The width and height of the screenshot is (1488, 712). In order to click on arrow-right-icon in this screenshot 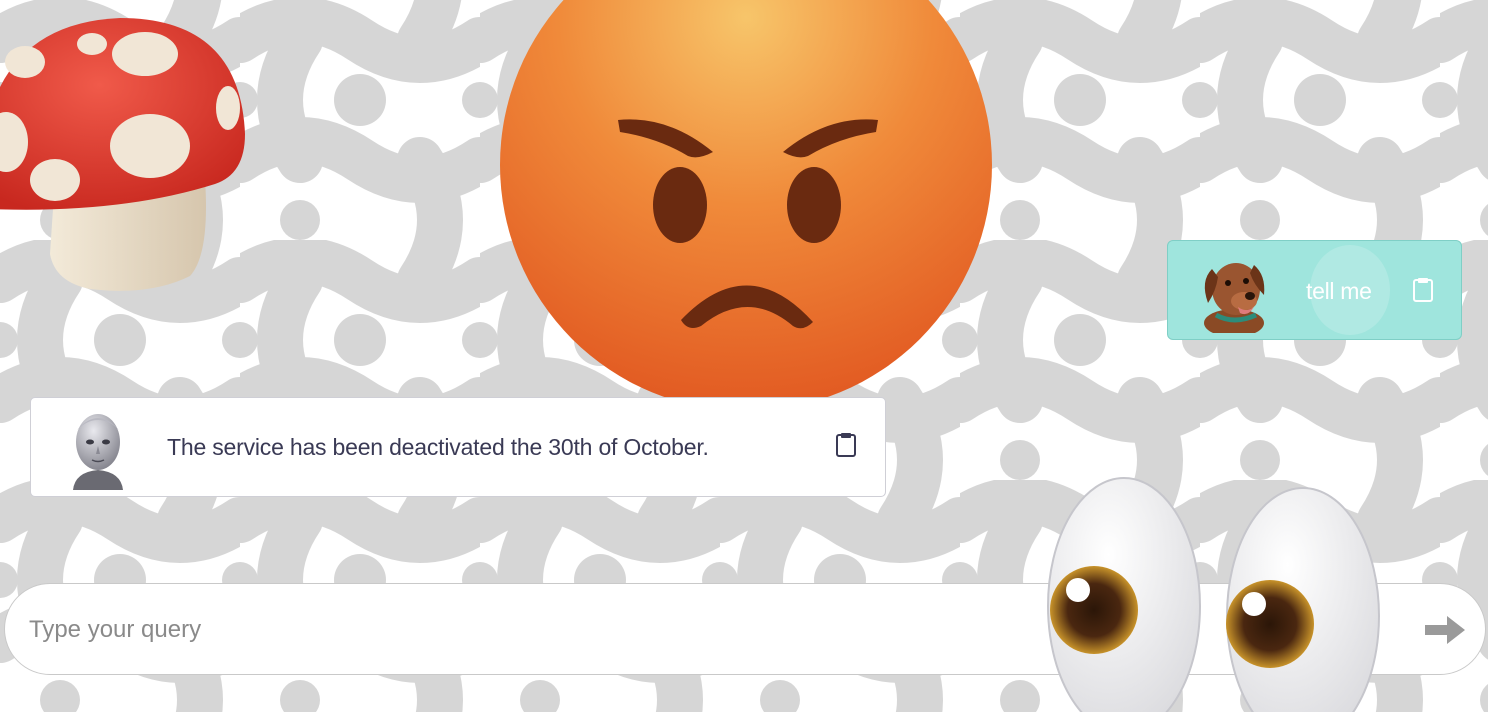, I will do `click(1445, 630)`.